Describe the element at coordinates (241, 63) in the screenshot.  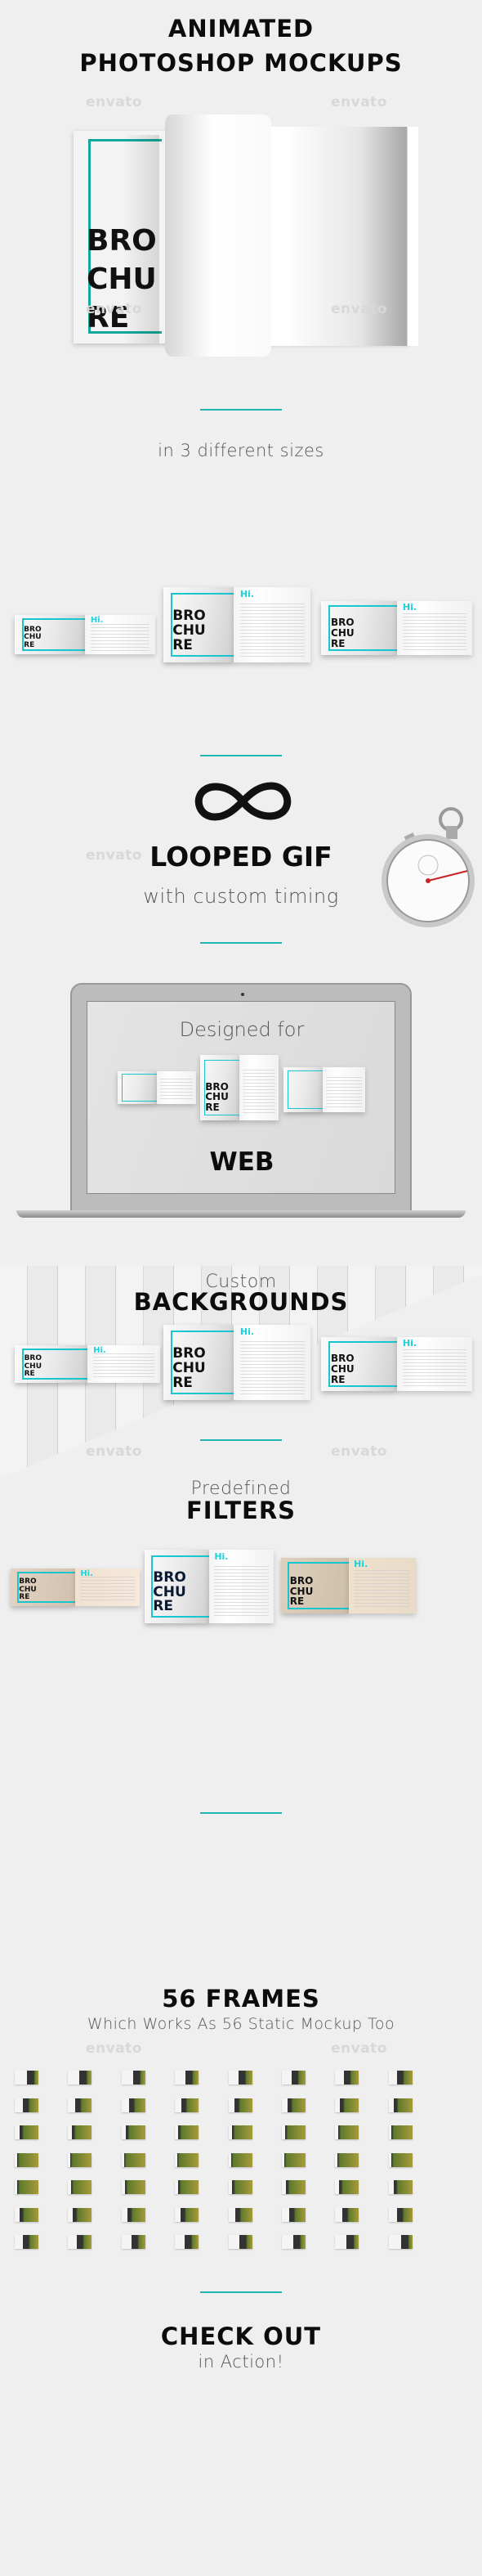
I see `title-line-2: PHOTOSHOP MOCKUPS` at that location.